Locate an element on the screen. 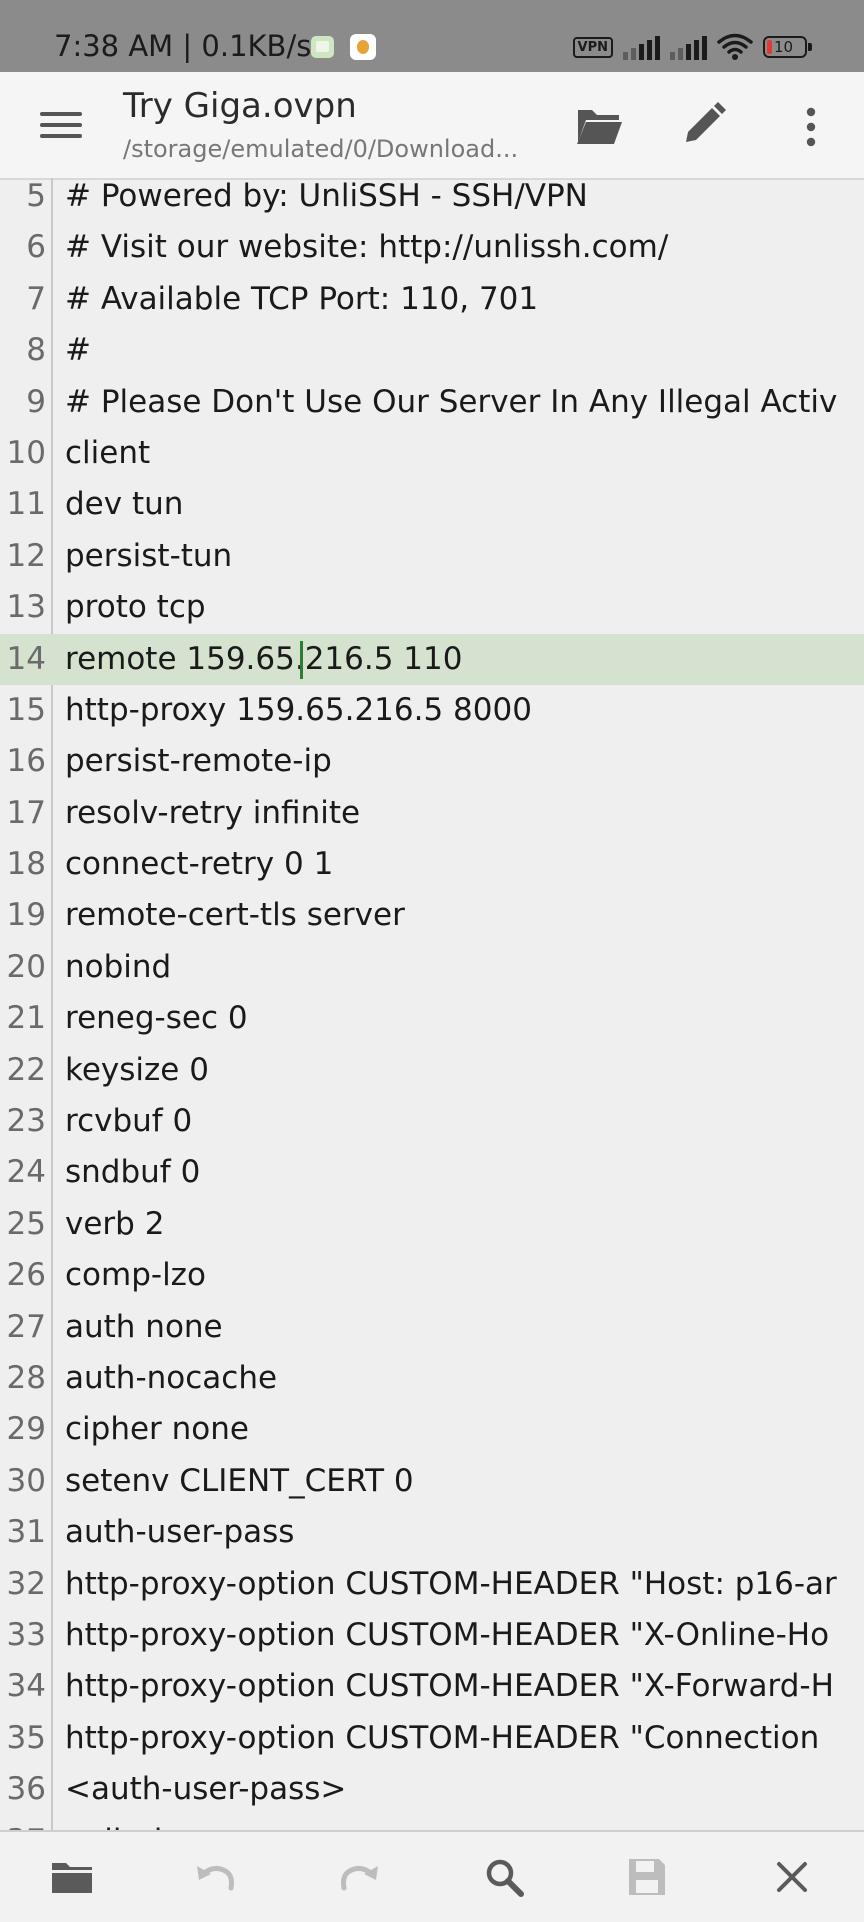 The width and height of the screenshot is (864, 1922). editor-line: 7 # Available TCP Port: 110, 701 is located at coordinates (432, 299).